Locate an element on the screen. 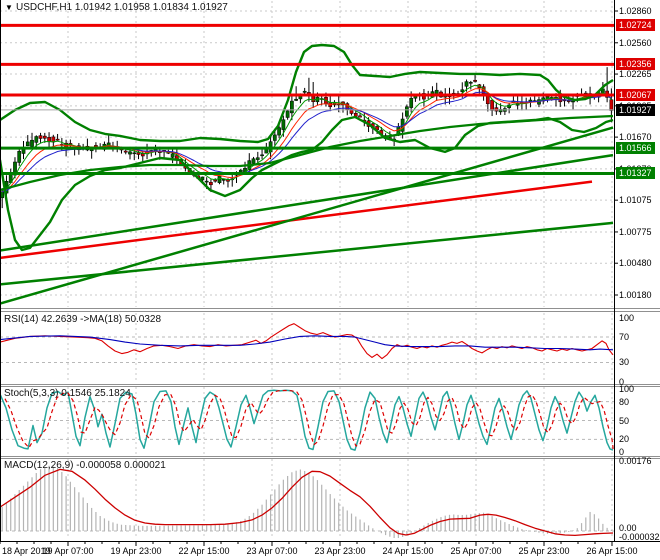  price-axis-label: 1.00180 is located at coordinates (635, 294).